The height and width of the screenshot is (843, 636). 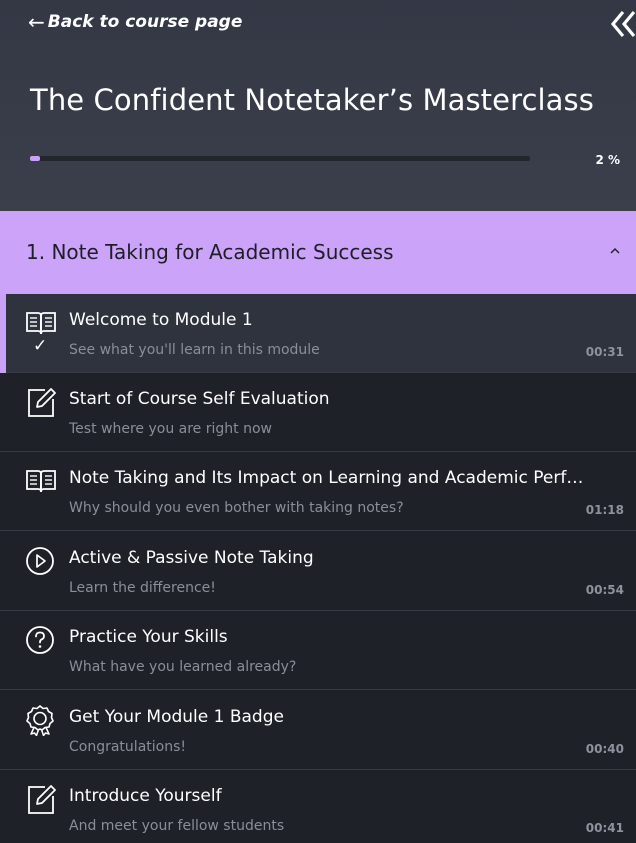 I want to click on course-progress-bar, so click(x=280, y=158).